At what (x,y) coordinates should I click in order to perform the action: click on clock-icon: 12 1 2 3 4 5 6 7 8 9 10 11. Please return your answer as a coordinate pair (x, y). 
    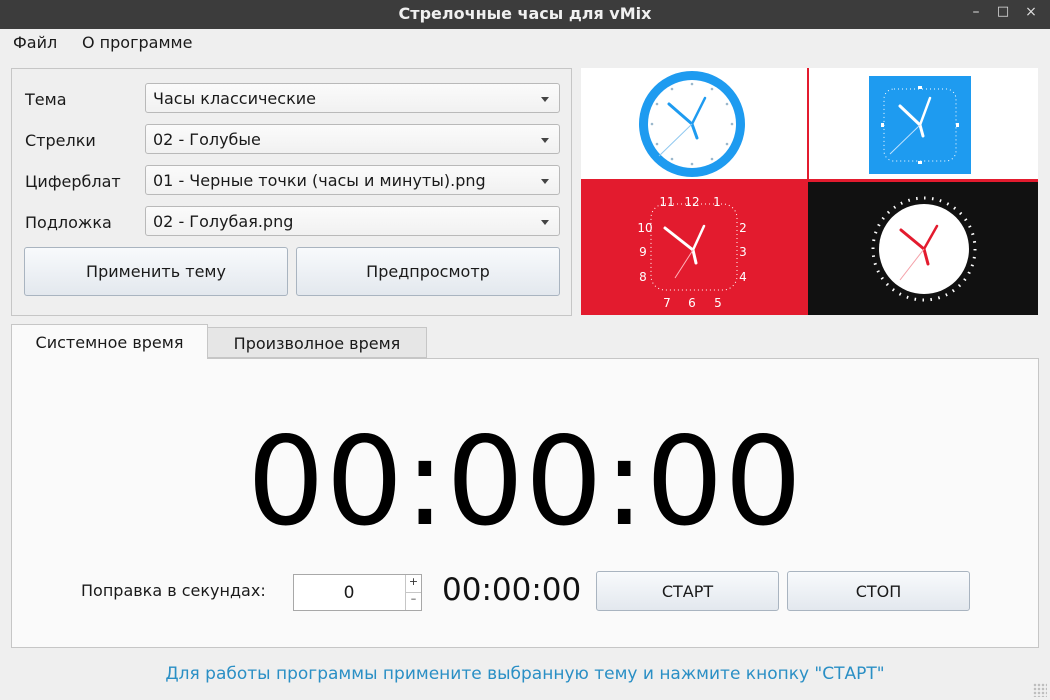
    Looking at the image, I should click on (692, 252).